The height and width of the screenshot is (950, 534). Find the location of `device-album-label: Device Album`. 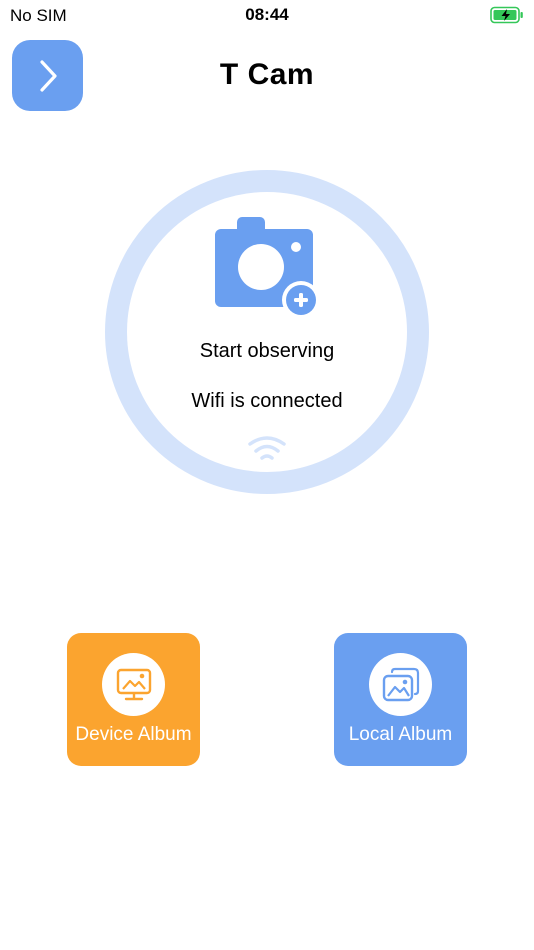

device-album-label: Device Album is located at coordinates (133, 734).